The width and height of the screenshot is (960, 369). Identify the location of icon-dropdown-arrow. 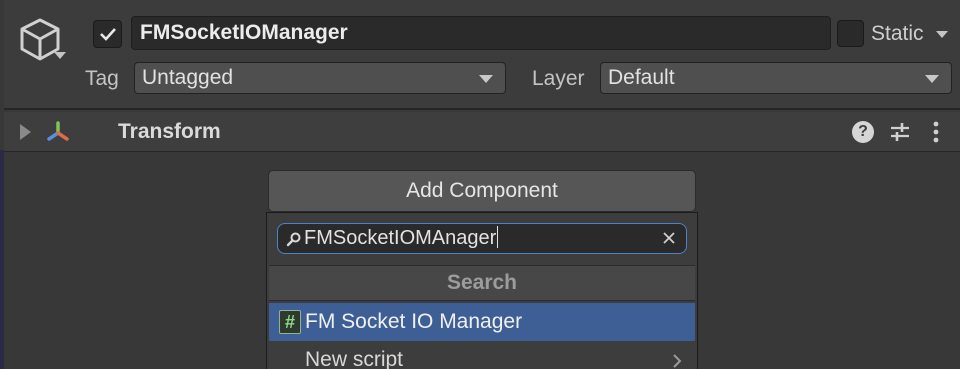
(60, 55).